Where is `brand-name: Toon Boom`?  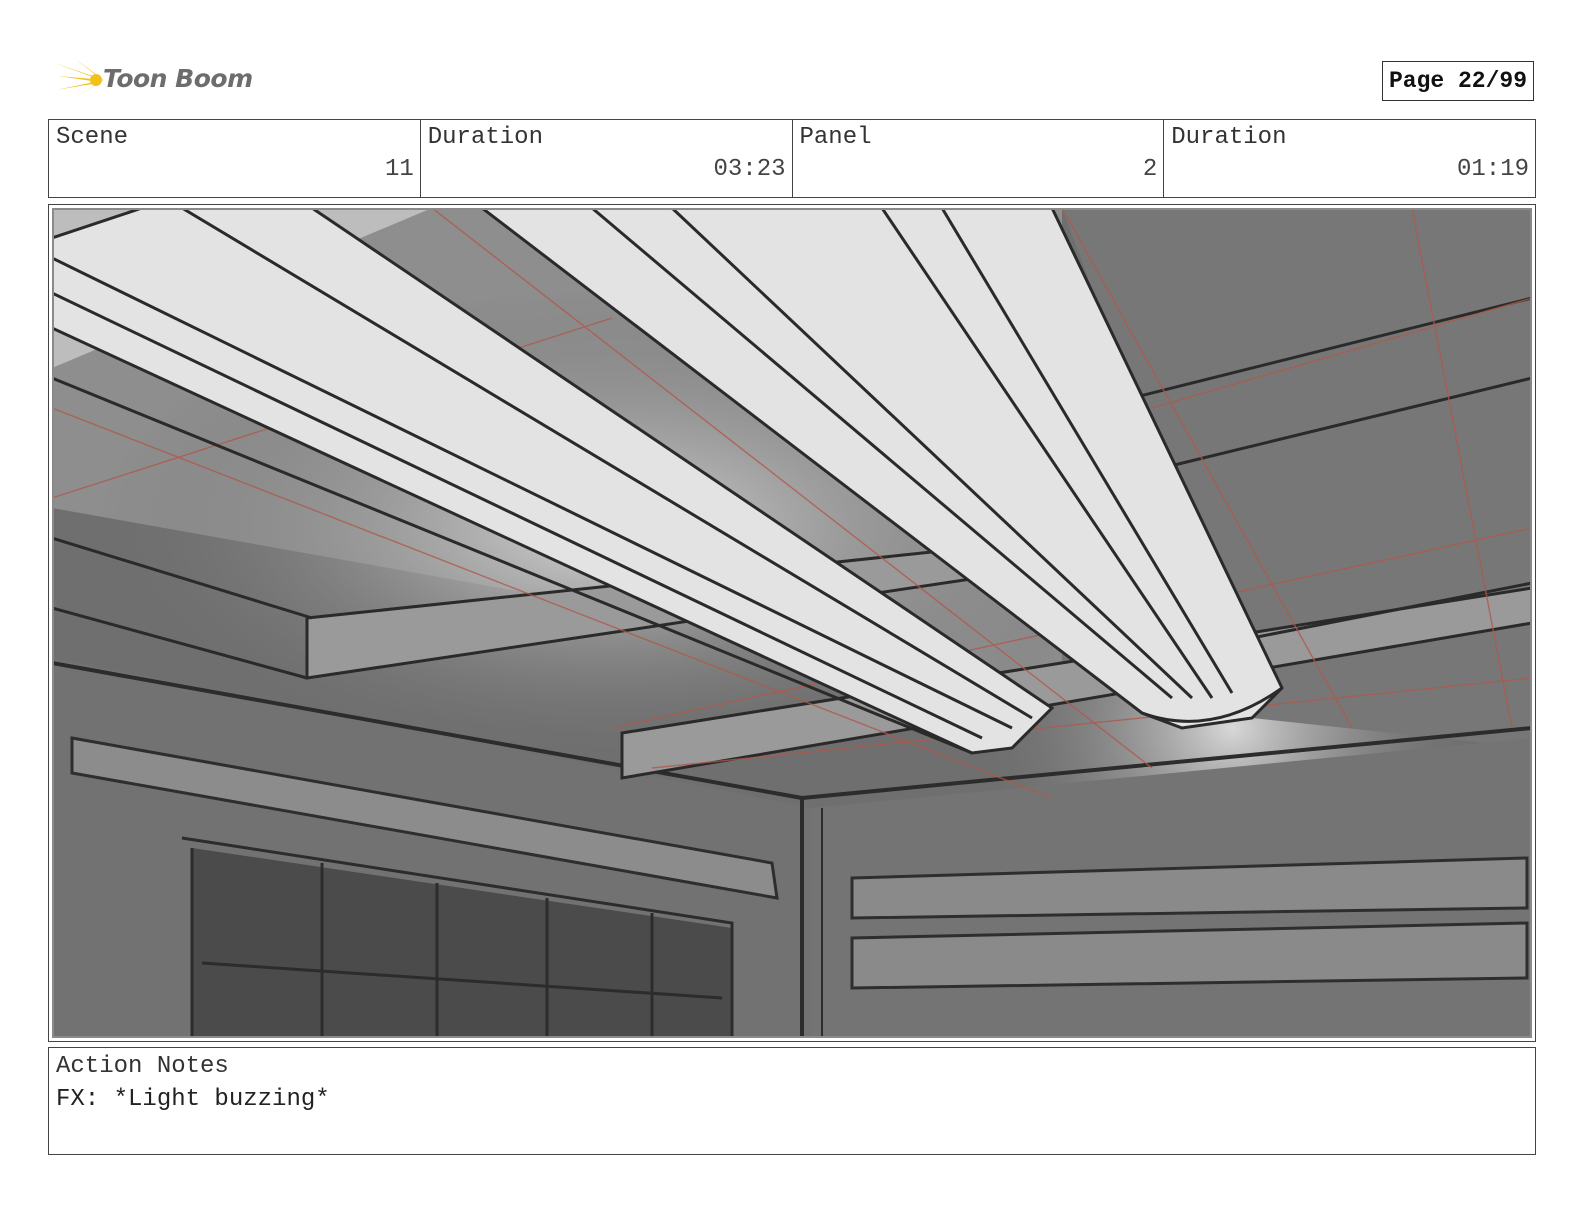
brand-name: Toon Boom is located at coordinates (178, 78).